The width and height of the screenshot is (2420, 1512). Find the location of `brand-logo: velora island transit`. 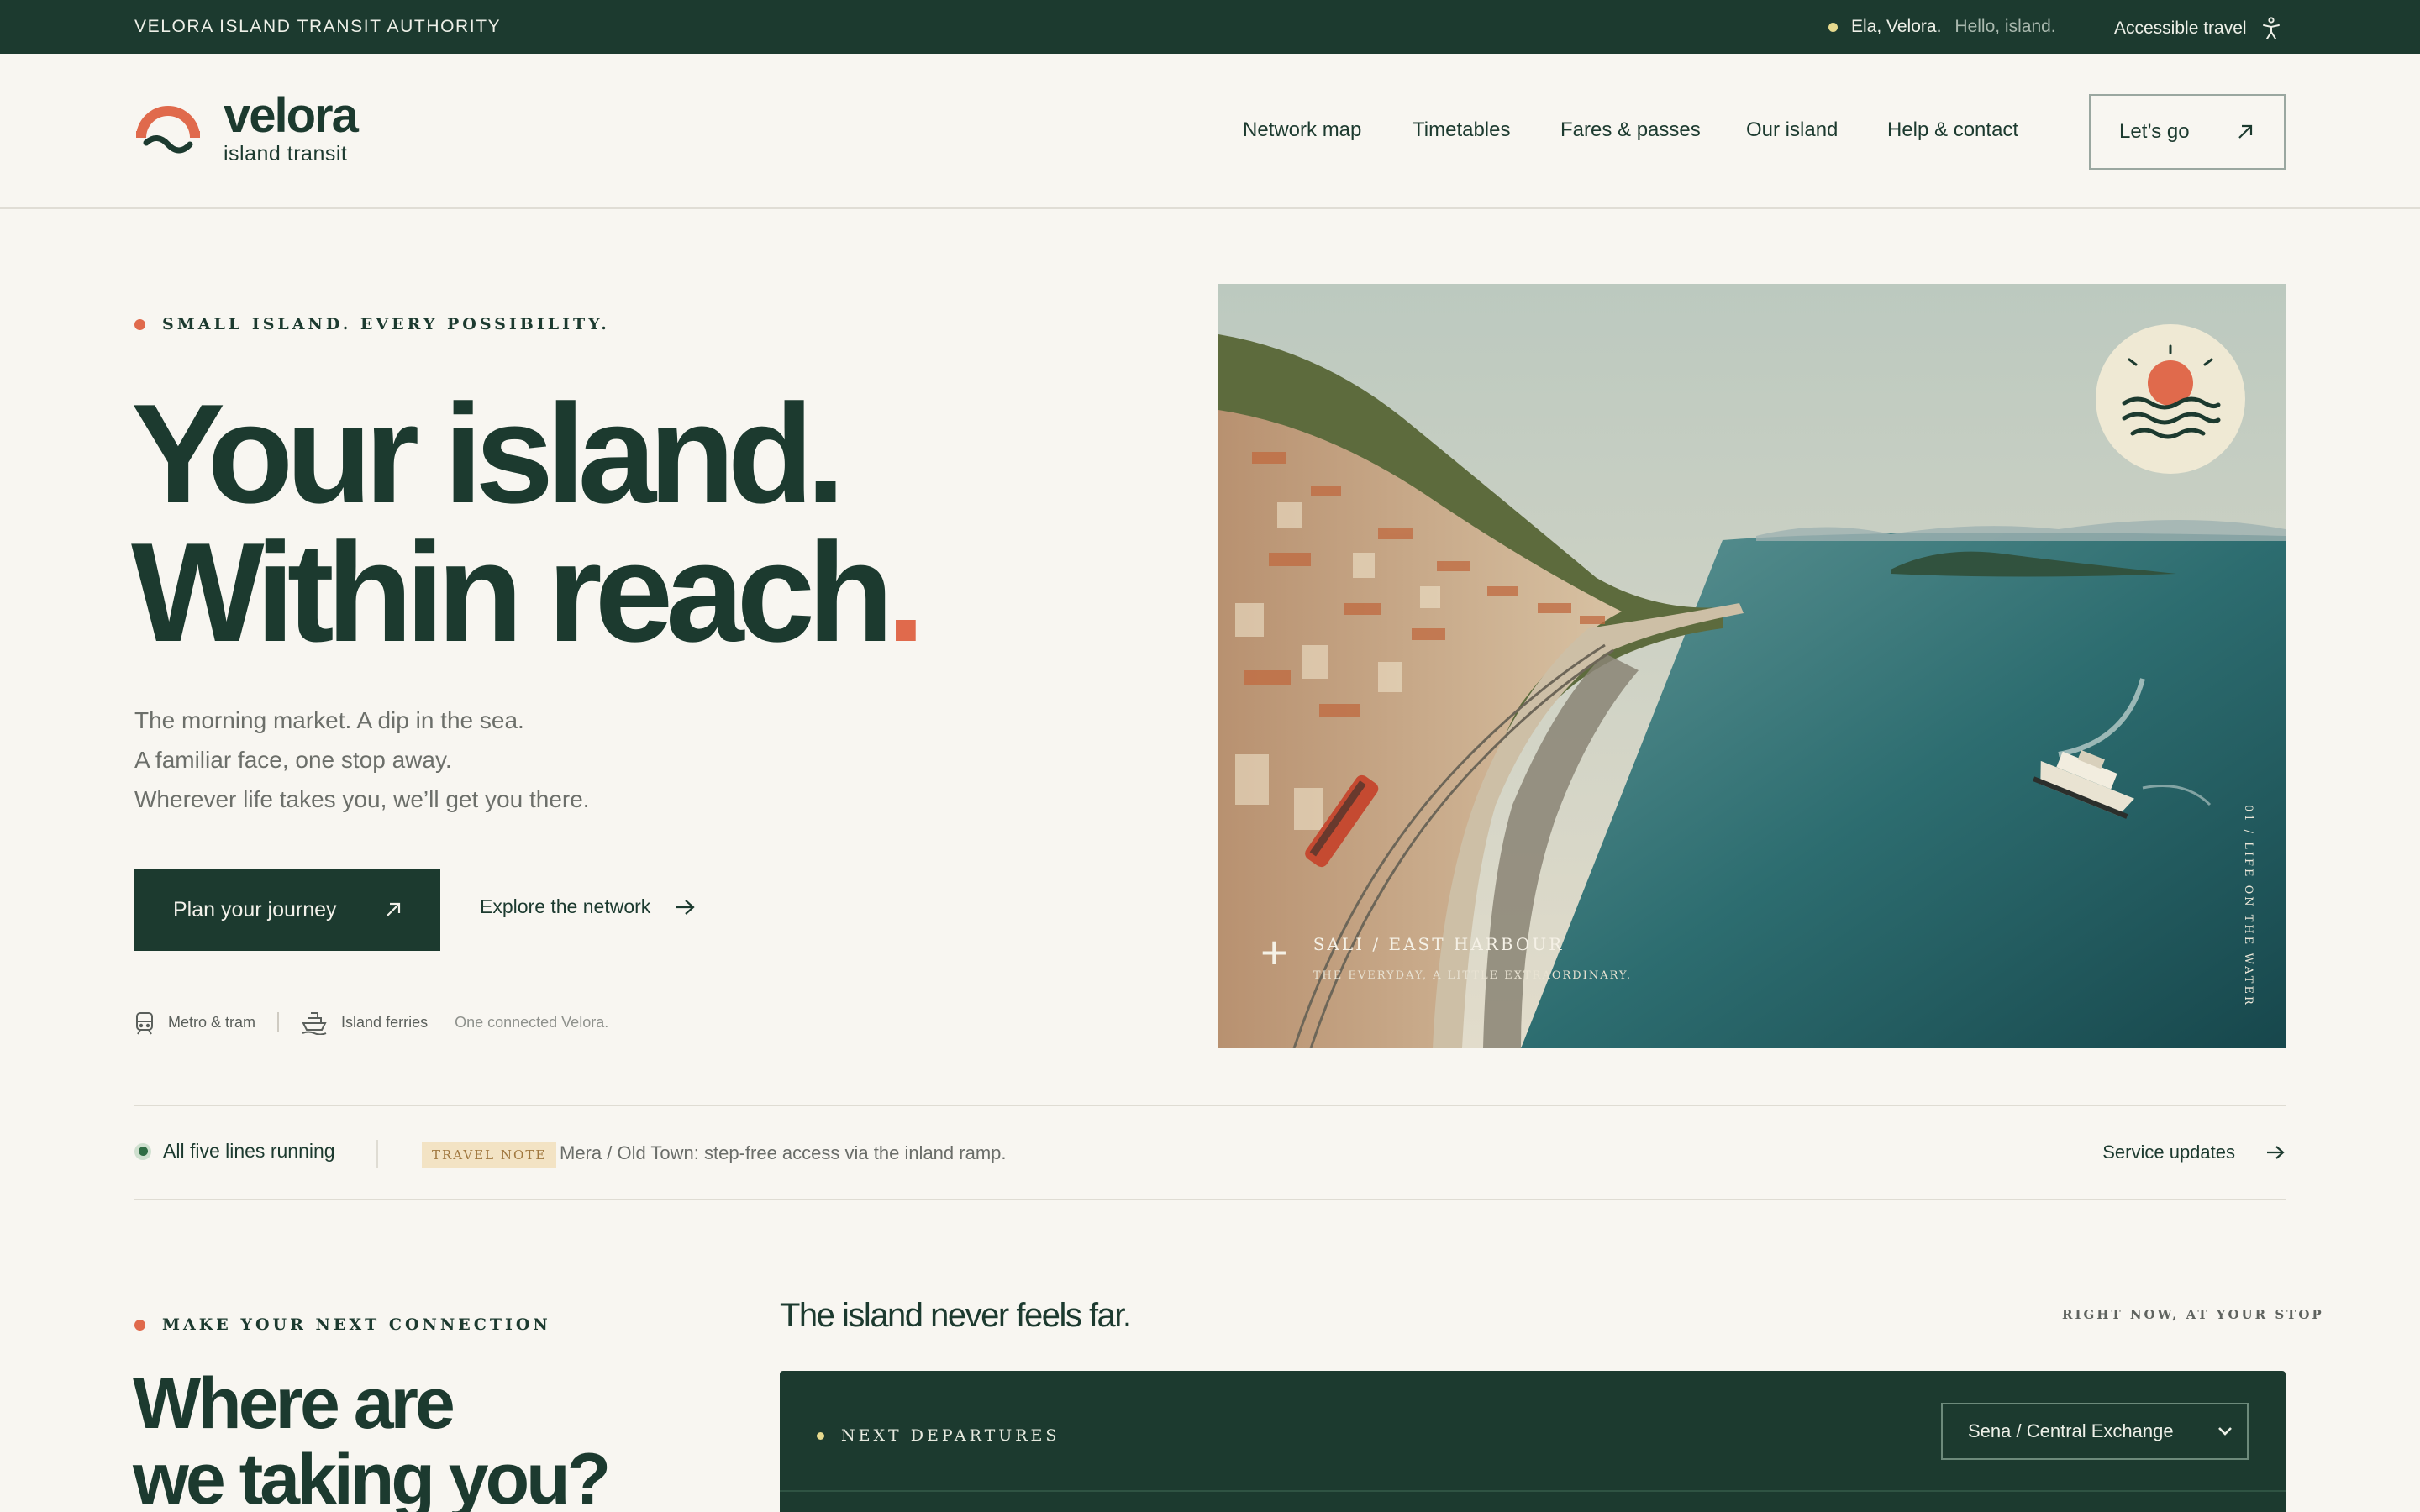

brand-logo: velora island transit is located at coordinates (247, 127).